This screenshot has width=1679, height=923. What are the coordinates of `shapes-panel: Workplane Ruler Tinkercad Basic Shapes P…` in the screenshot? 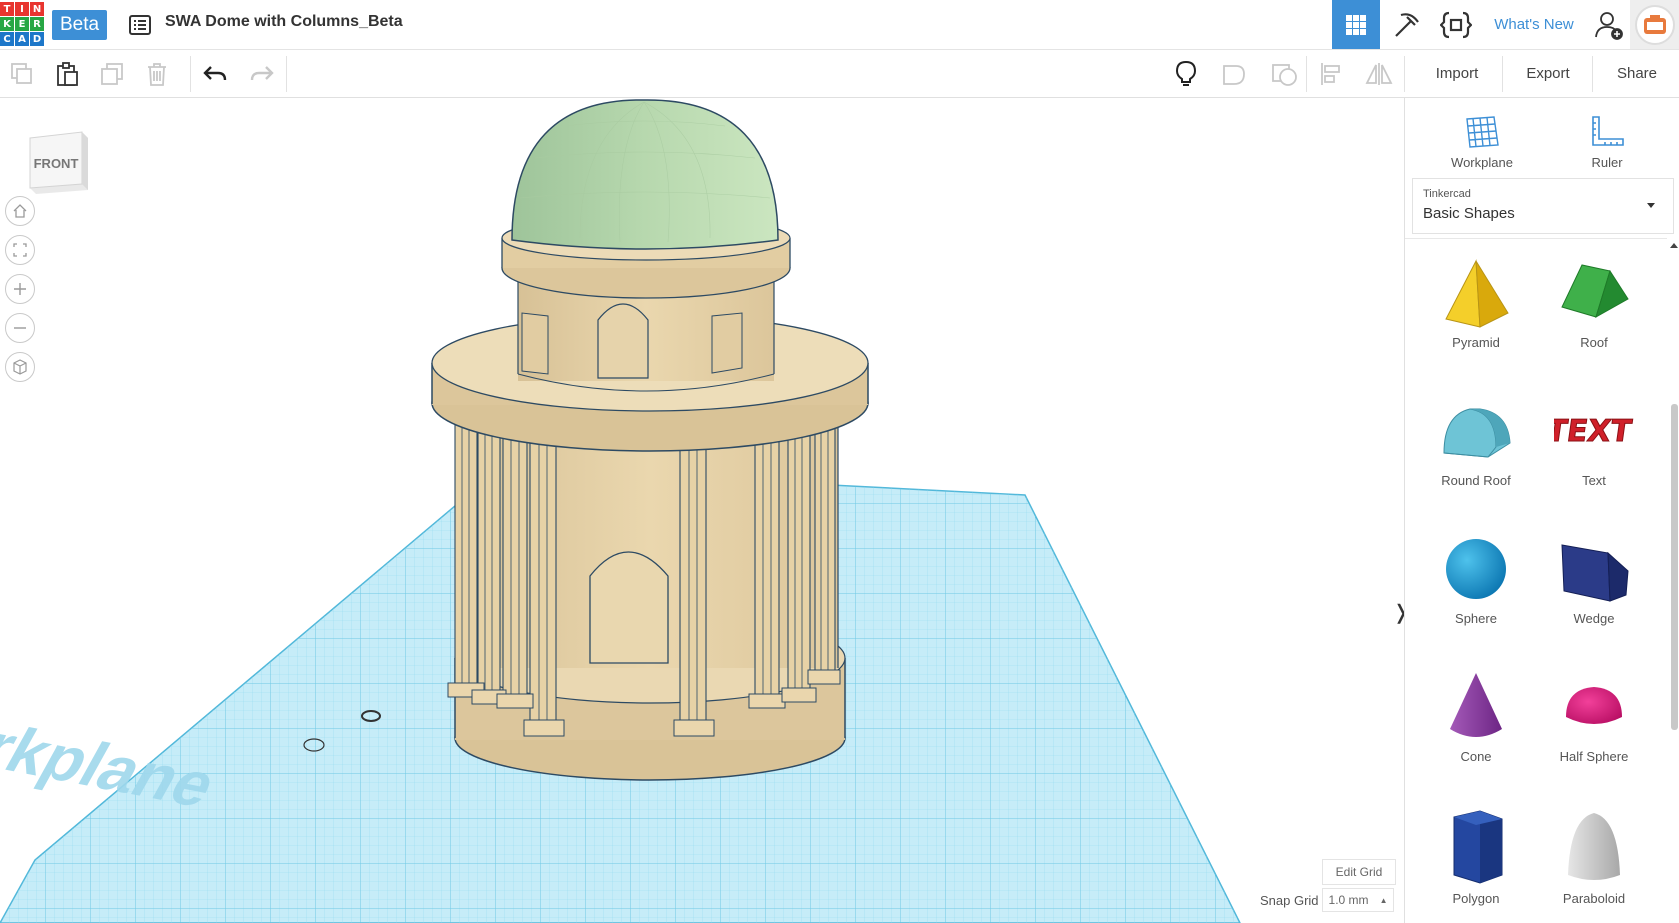 It's located at (1541, 510).